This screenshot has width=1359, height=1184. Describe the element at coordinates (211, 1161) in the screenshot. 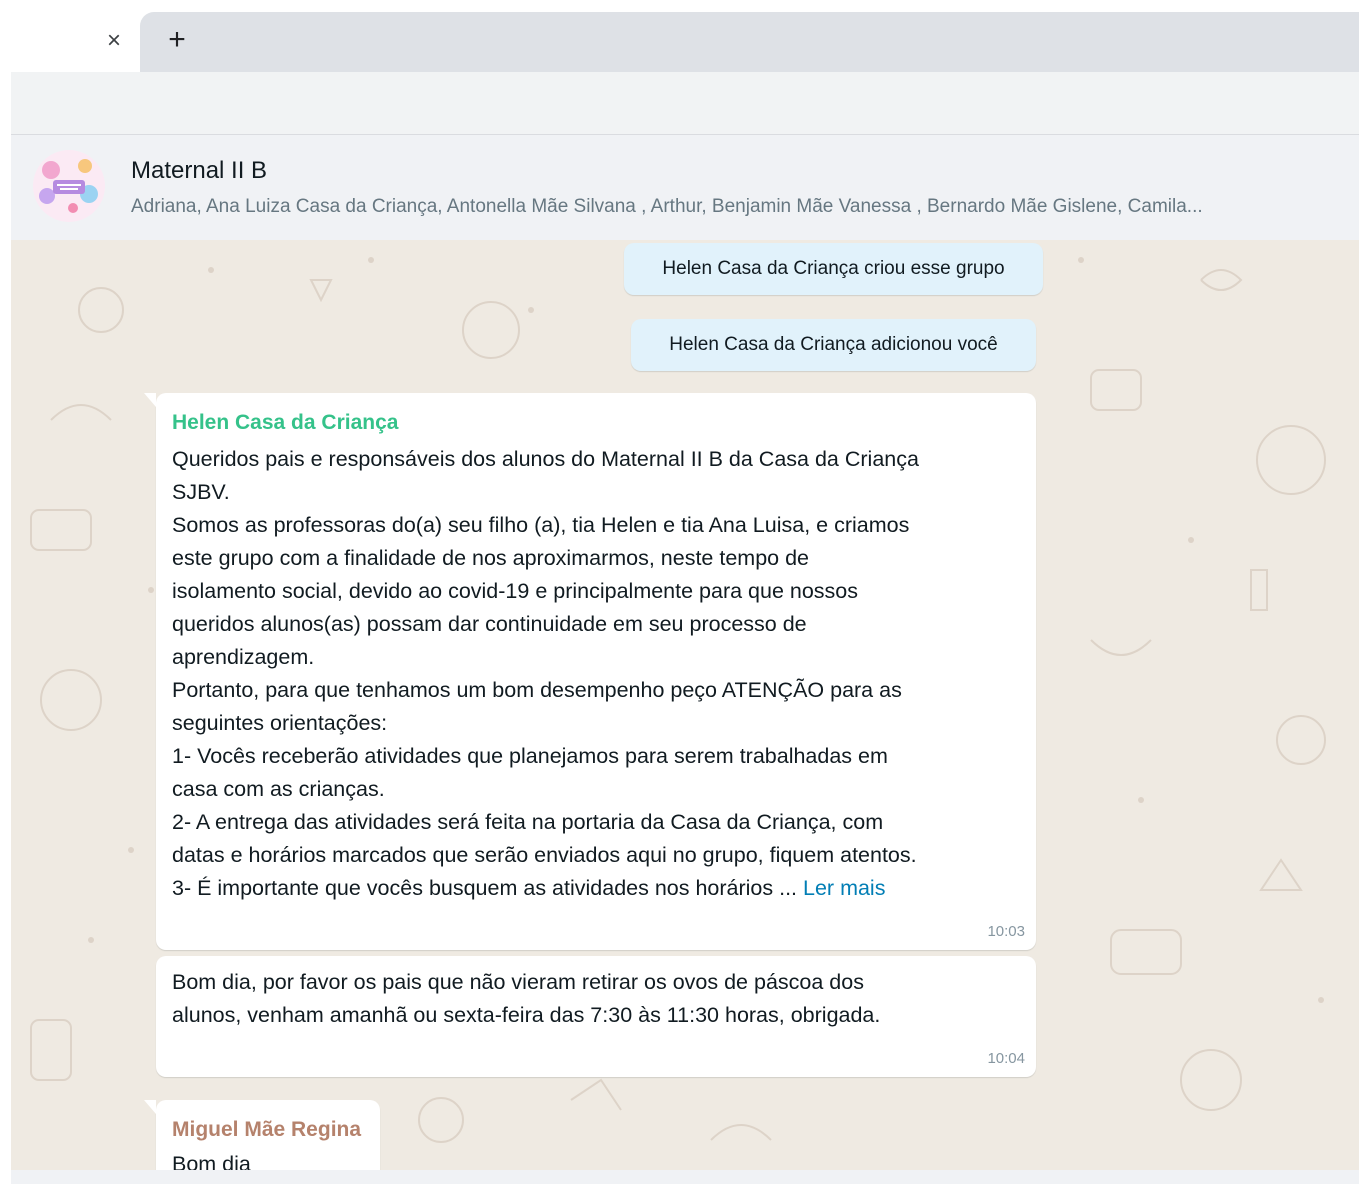

I see `message-text: Bom dia` at that location.